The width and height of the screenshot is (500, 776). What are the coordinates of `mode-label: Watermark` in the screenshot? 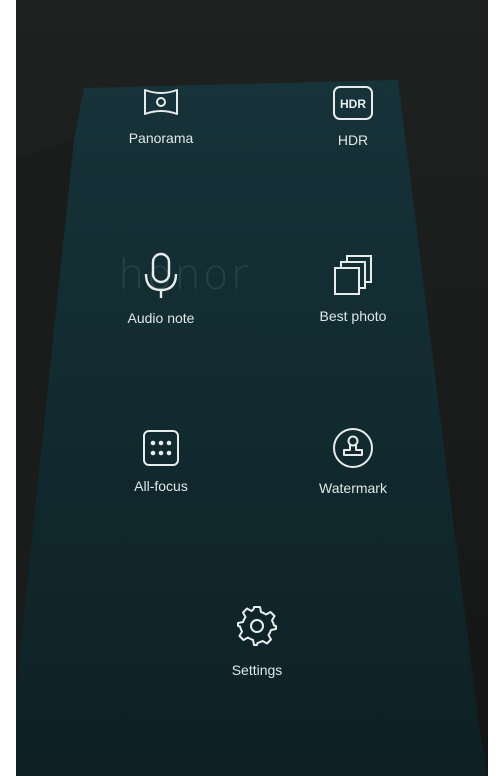 It's located at (353, 488).